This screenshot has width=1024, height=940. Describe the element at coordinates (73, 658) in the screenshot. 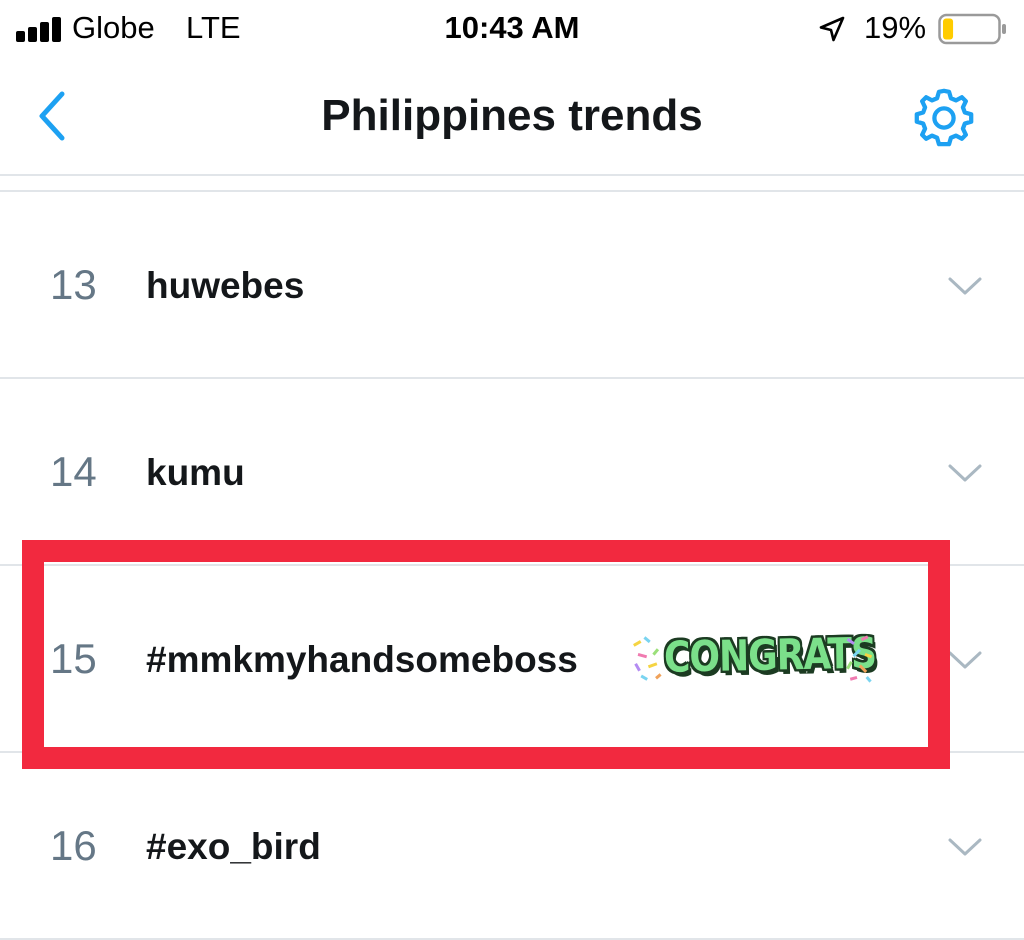

I see `trend-rank: 15` at that location.